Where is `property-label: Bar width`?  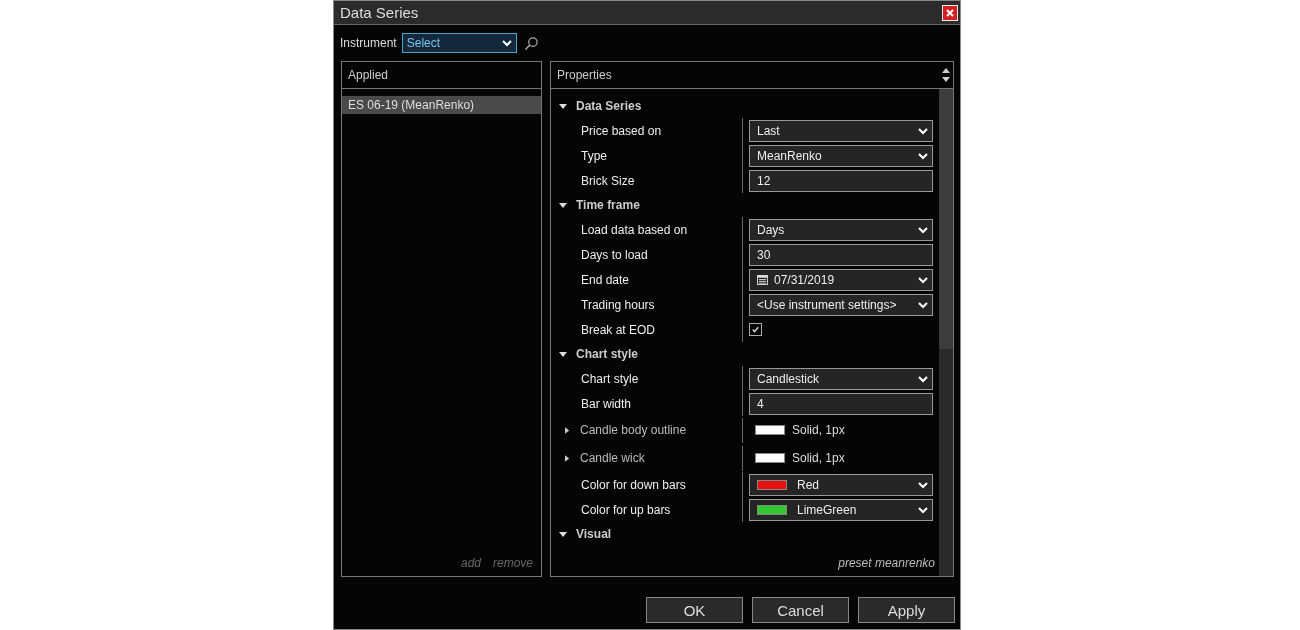 property-label: Bar width is located at coordinates (606, 403).